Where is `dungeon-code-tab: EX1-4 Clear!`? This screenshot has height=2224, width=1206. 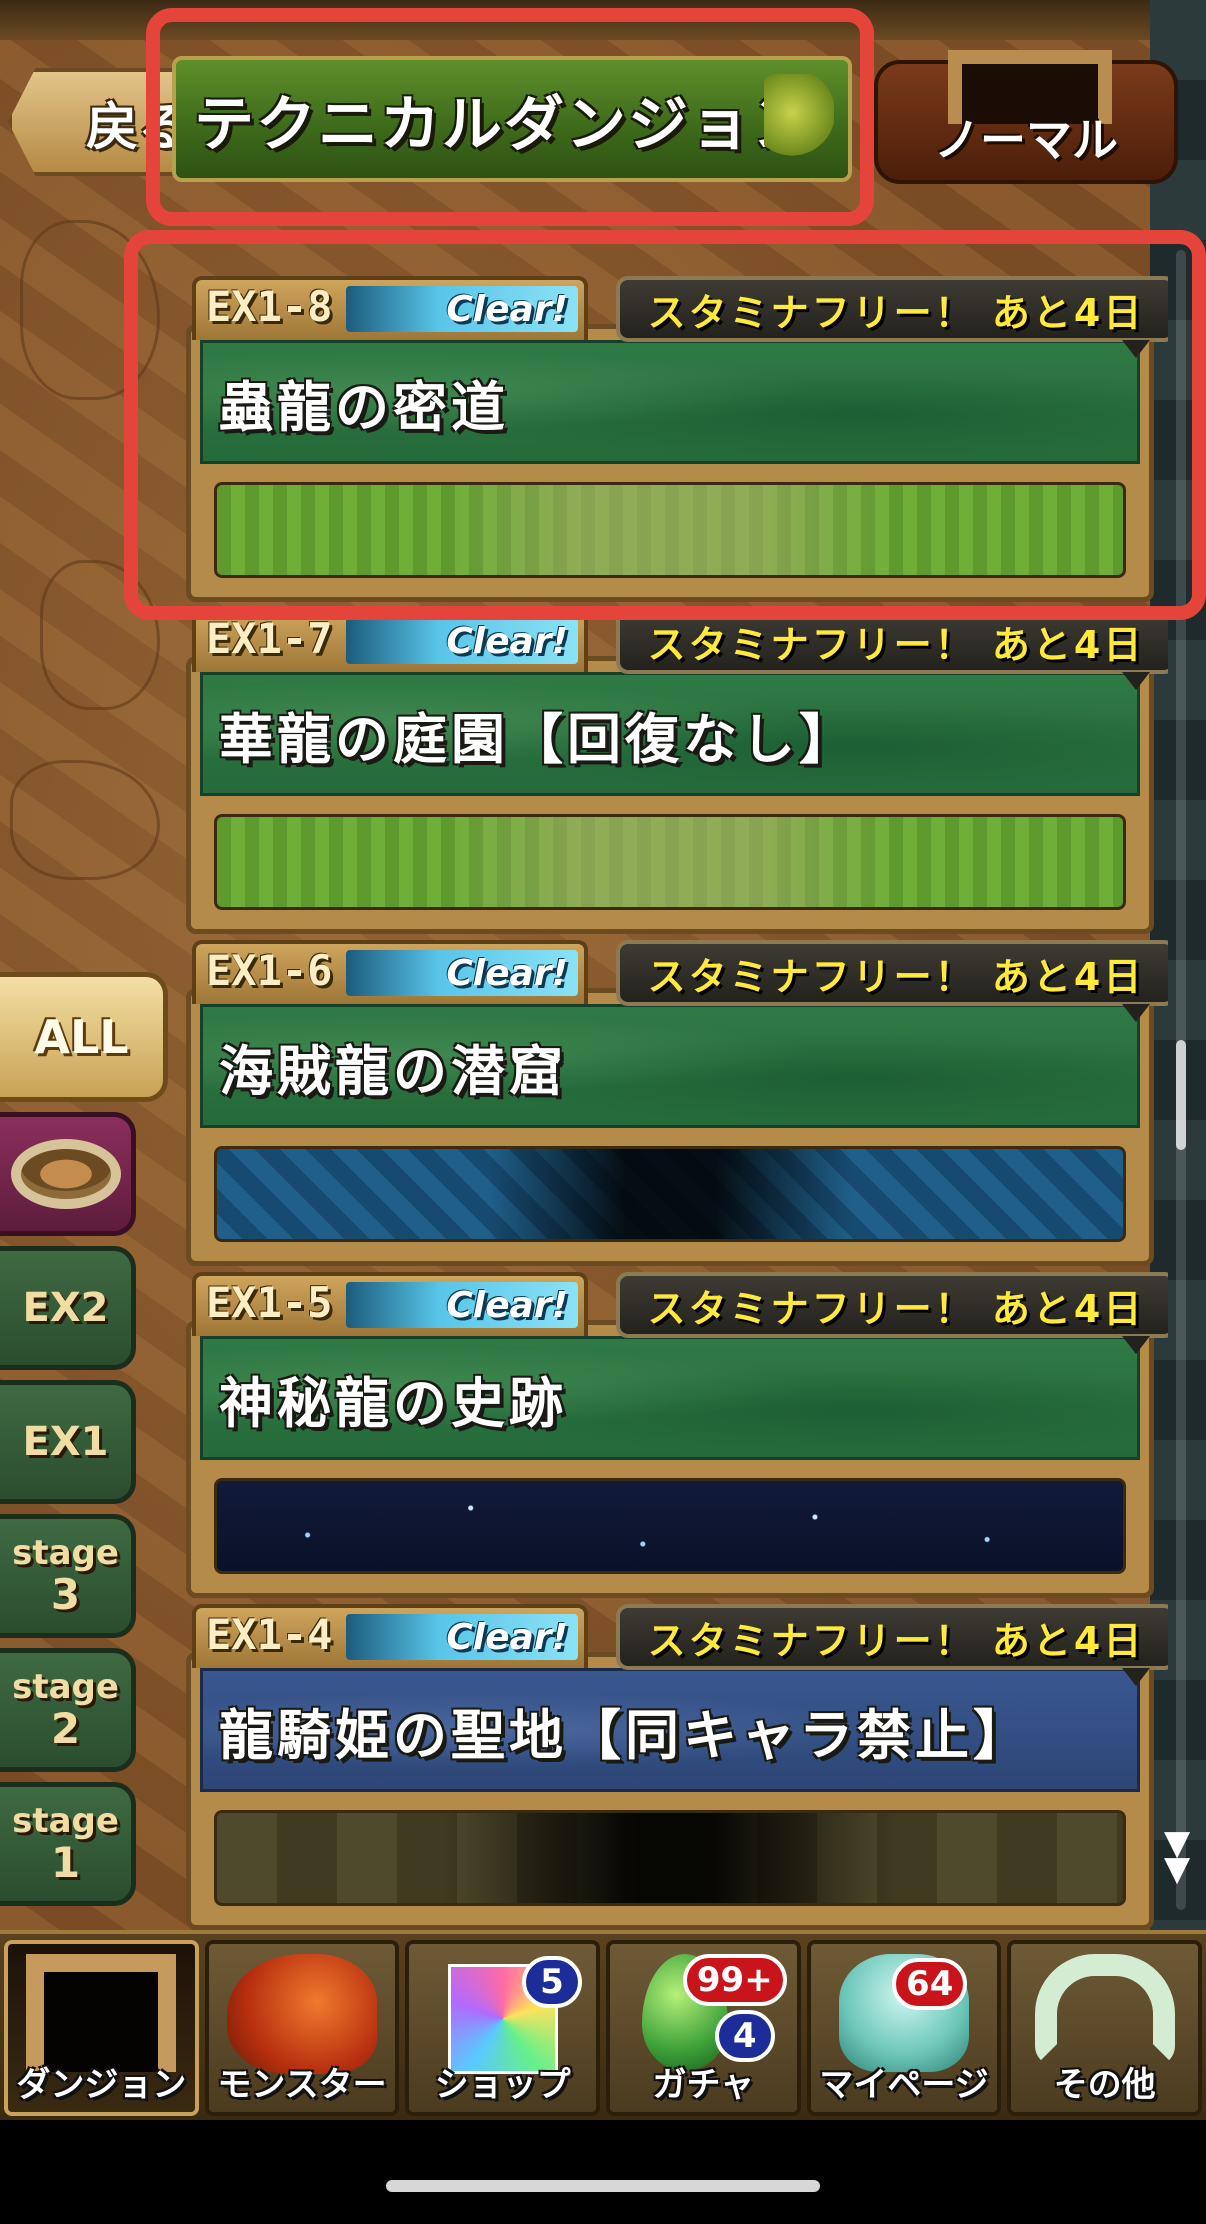
dungeon-code-tab: EX1-4 Clear! is located at coordinates (390, 1636).